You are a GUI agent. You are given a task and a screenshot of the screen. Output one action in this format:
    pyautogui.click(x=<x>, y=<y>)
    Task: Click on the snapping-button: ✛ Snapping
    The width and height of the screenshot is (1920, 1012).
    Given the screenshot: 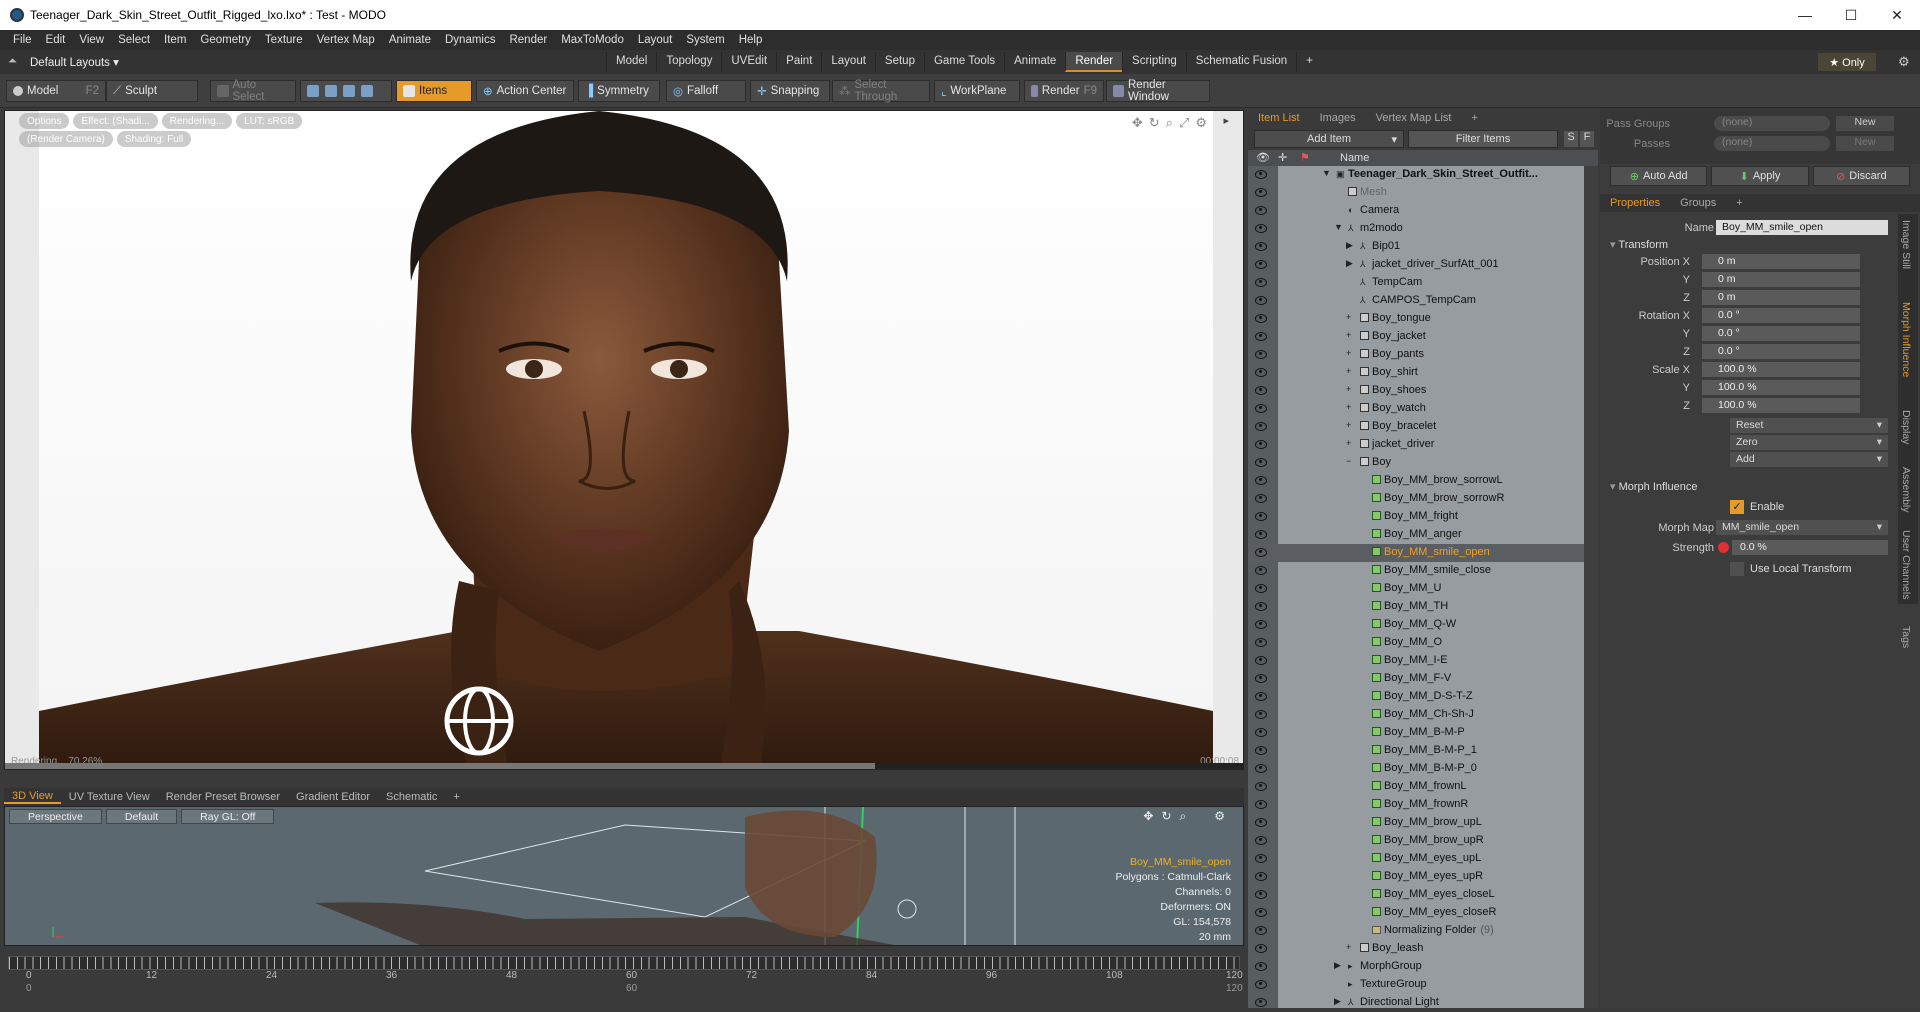 What is the action you would take?
    pyautogui.click(x=790, y=91)
    